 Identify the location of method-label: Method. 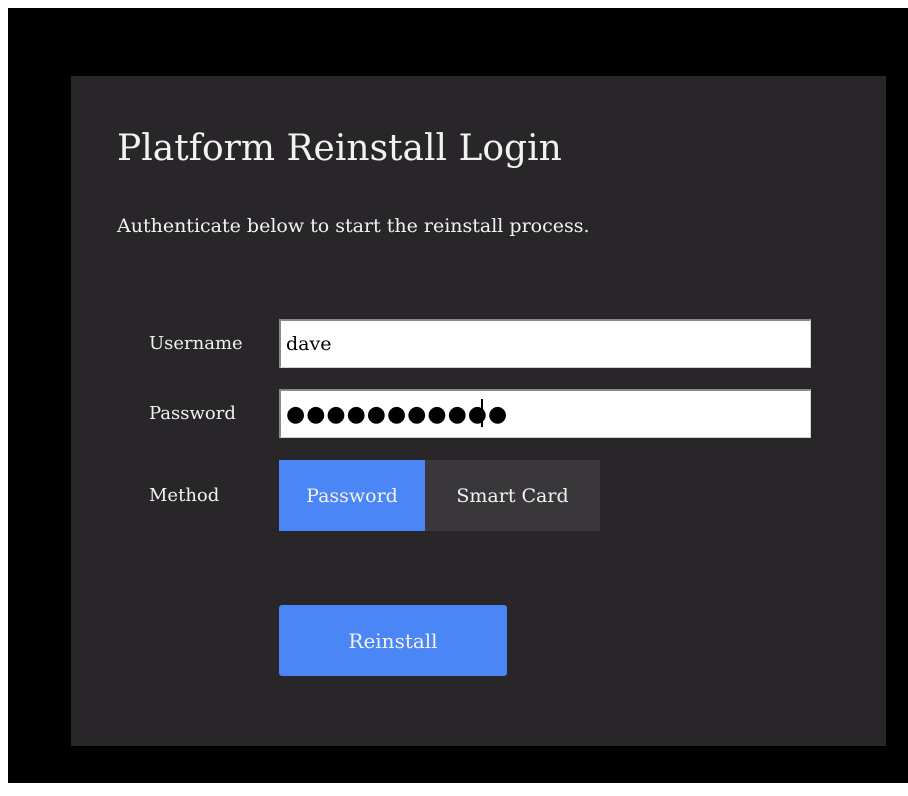
(184, 495).